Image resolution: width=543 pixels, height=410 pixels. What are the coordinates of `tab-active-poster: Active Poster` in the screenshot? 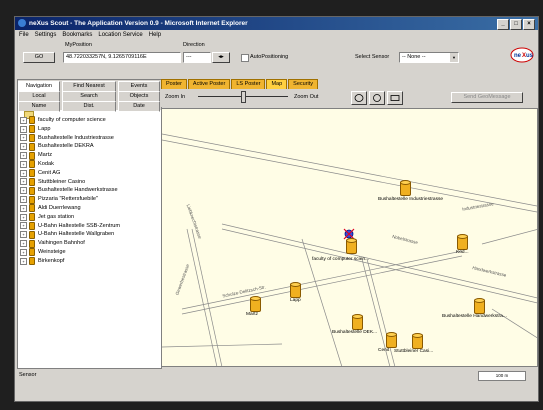 It's located at (209, 84).